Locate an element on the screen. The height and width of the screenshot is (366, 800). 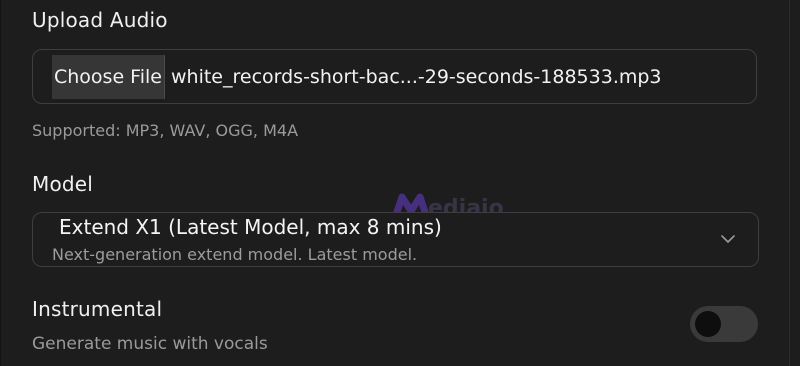
right-scroll-edge is located at coordinates (789, 183).